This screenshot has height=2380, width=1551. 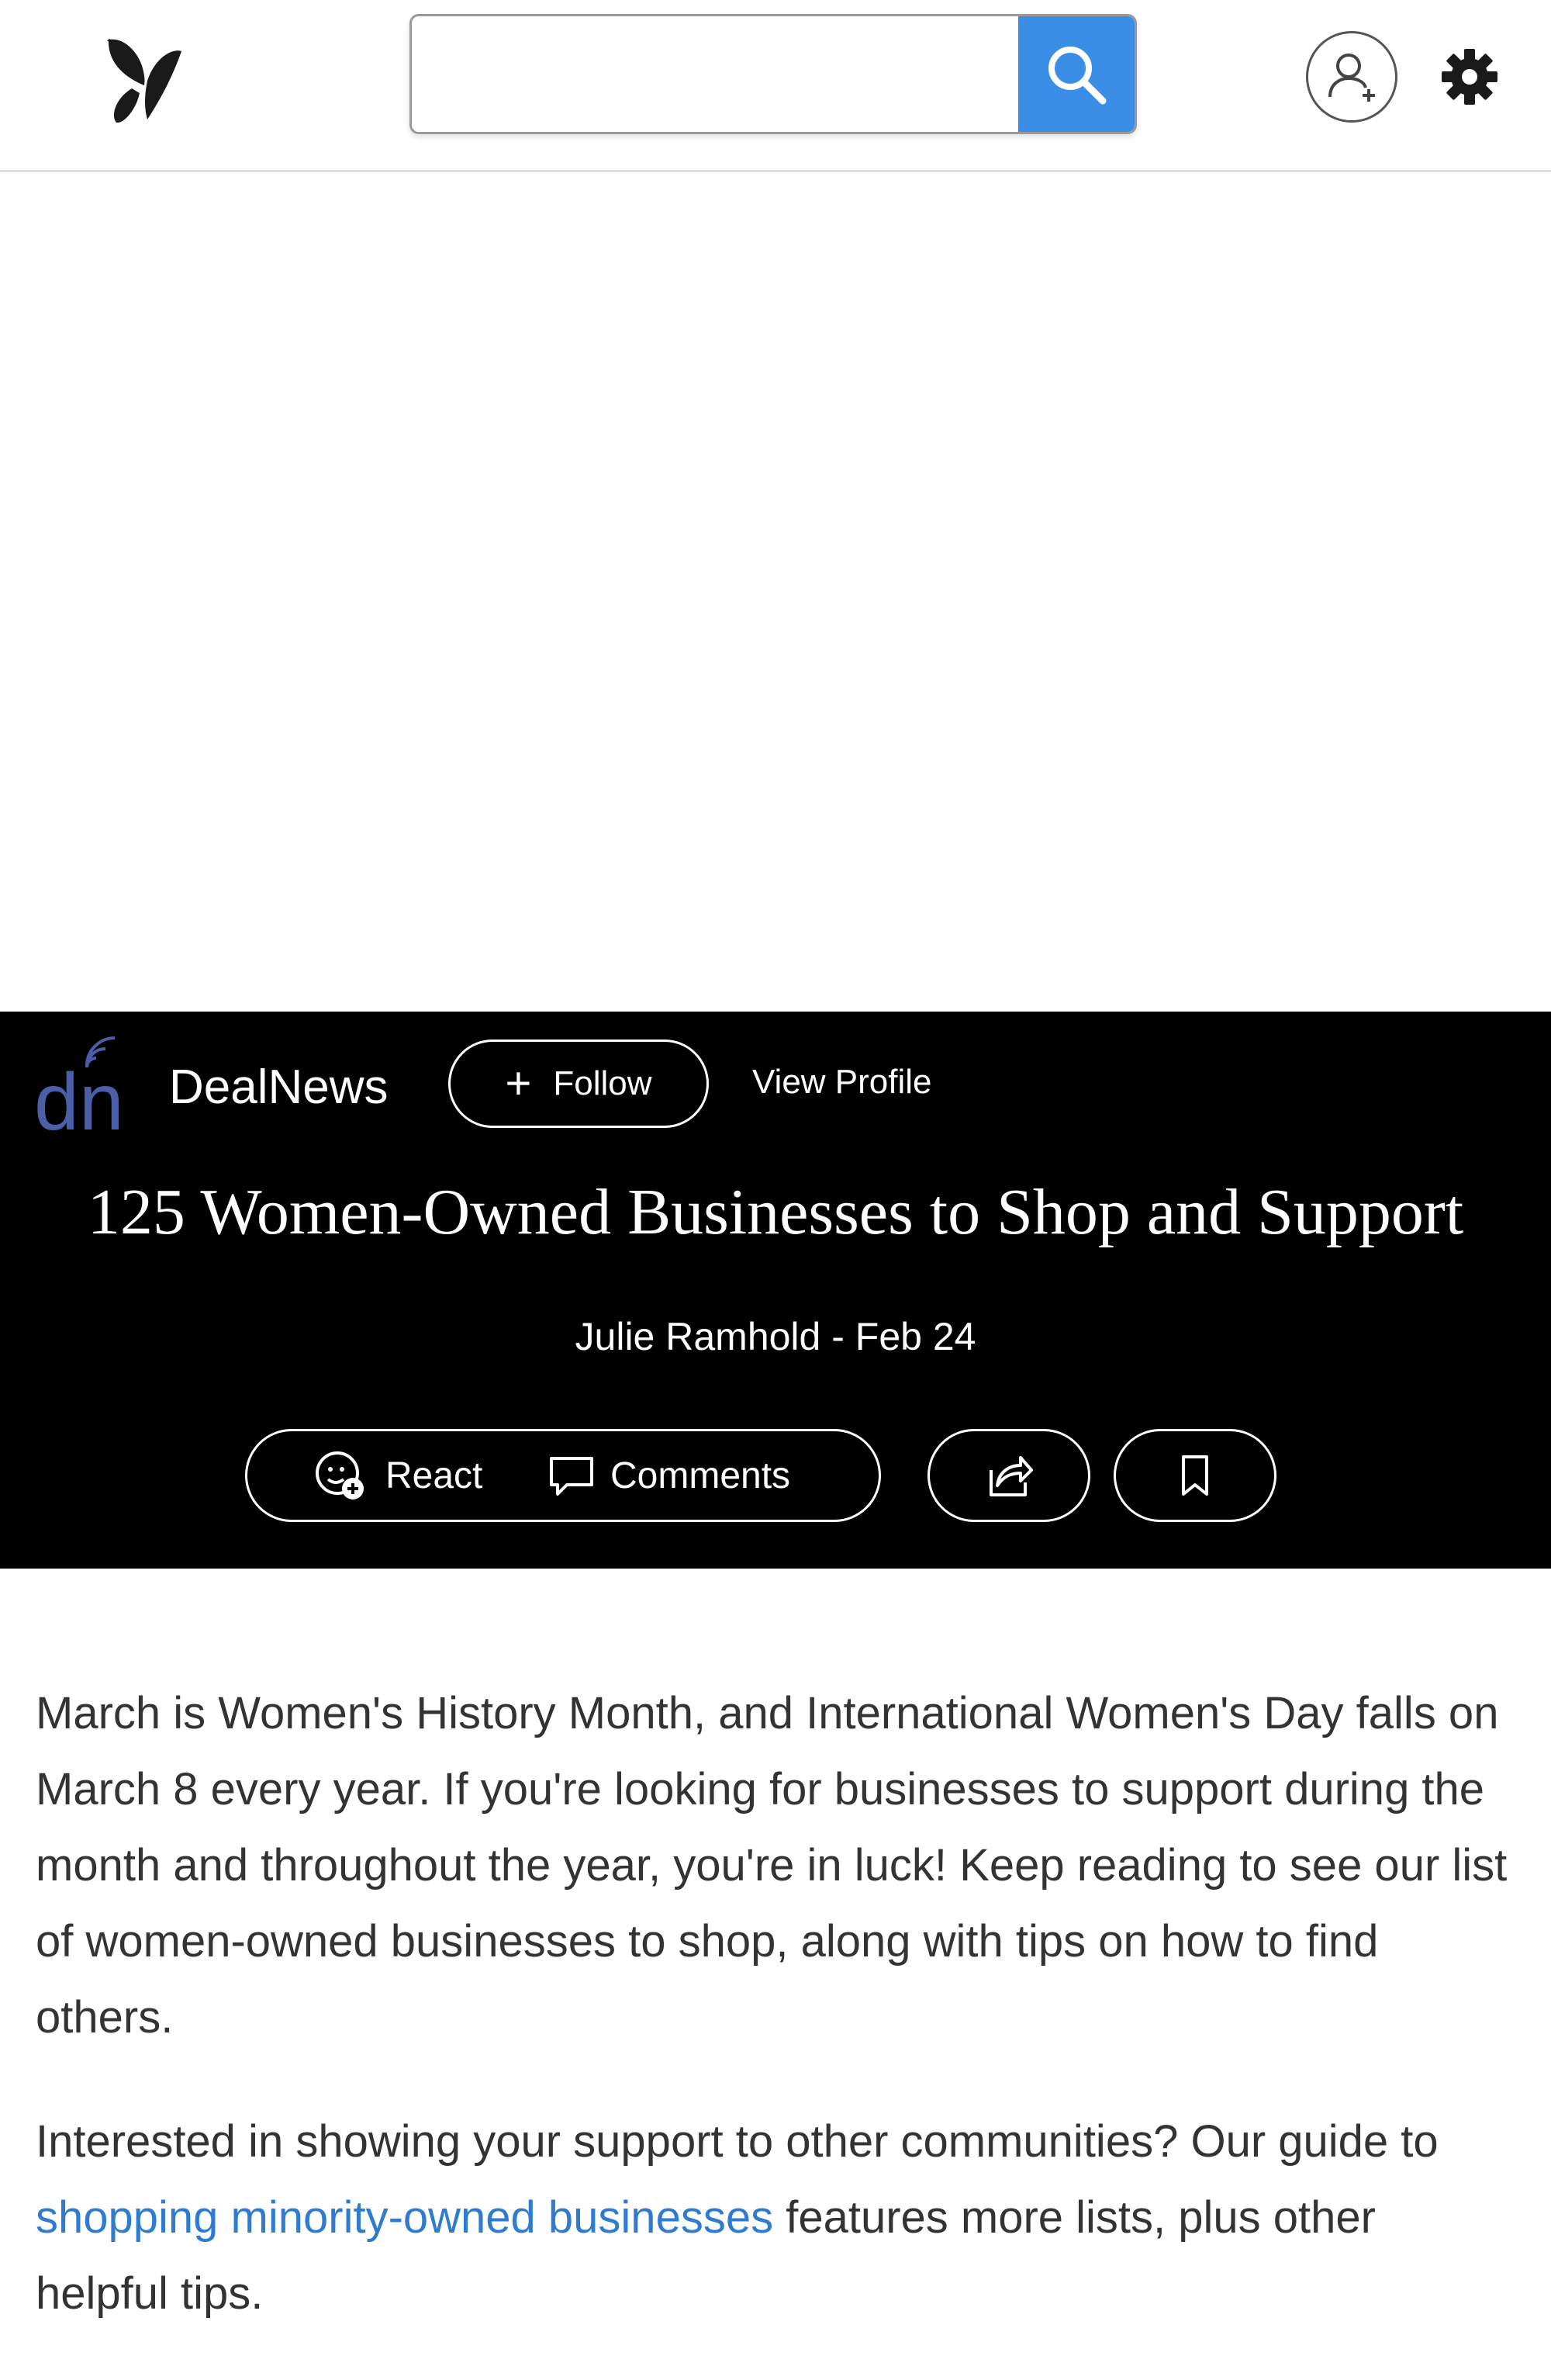 I want to click on share-button, so click(x=1008, y=1475).